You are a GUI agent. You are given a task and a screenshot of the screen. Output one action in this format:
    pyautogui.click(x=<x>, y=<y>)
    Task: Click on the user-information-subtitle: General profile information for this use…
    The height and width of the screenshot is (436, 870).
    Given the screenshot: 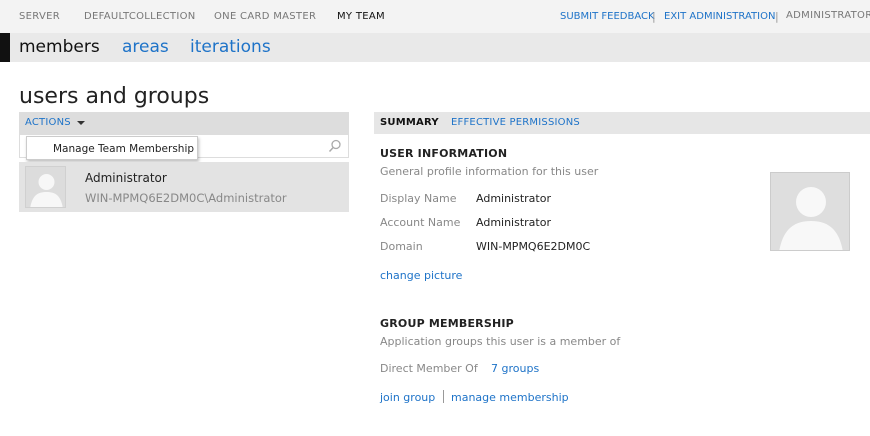 What is the action you would take?
    pyautogui.click(x=489, y=171)
    